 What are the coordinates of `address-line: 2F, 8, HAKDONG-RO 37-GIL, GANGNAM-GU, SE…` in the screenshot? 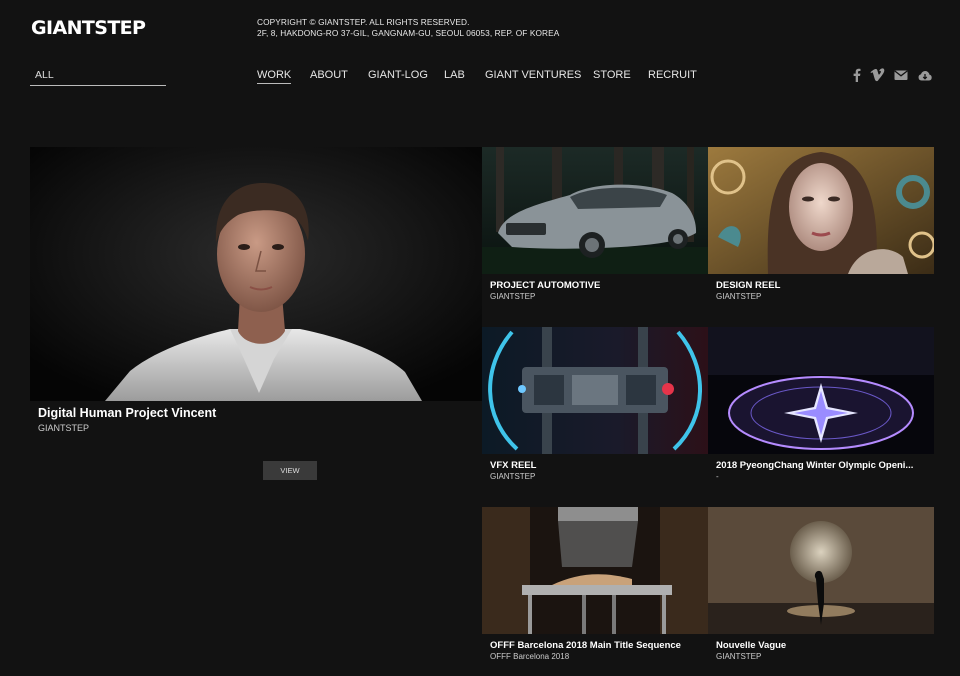 It's located at (408, 33).